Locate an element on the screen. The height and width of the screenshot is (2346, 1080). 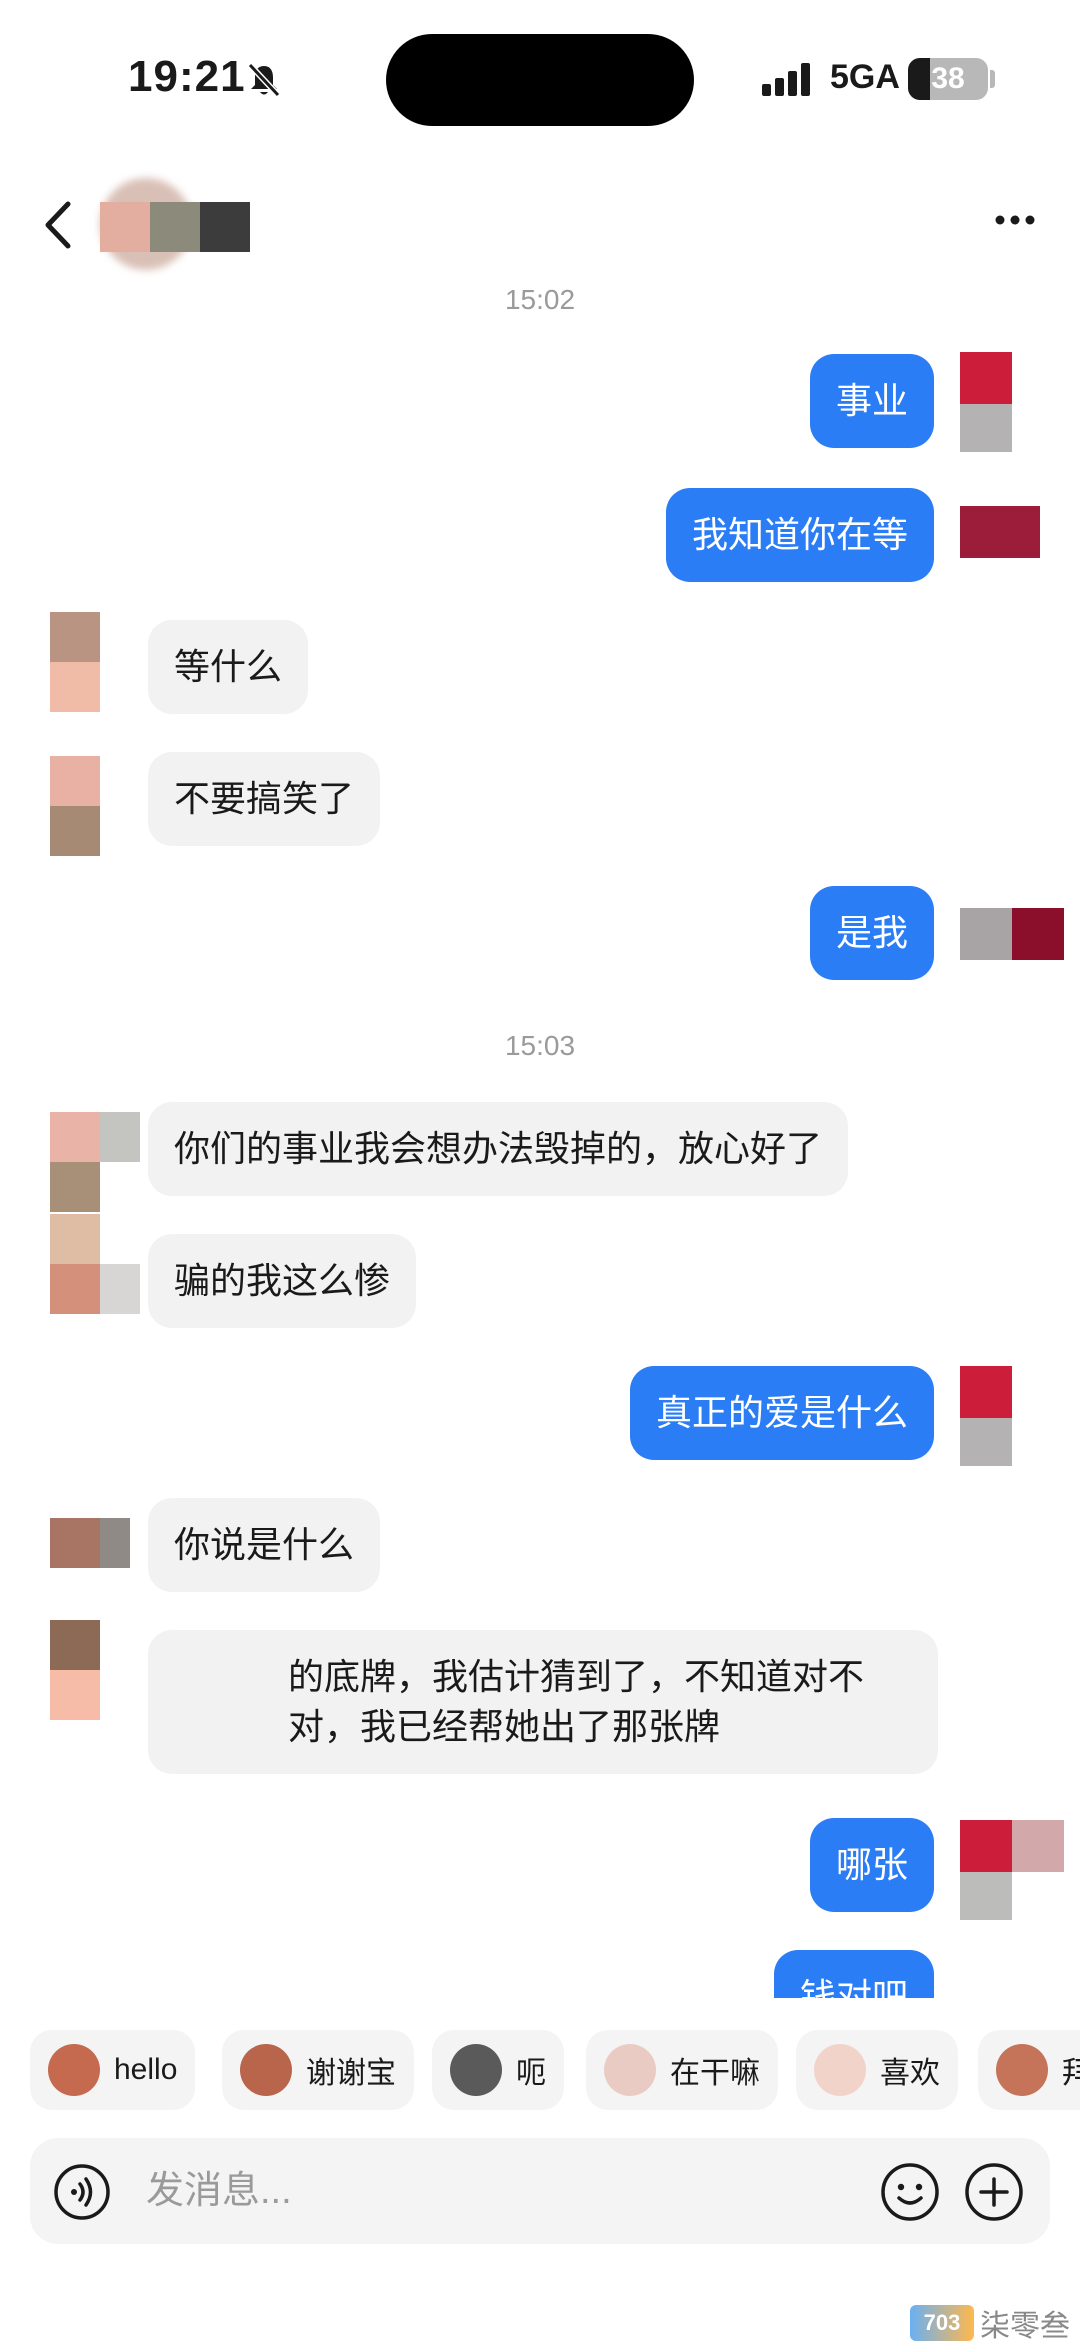
message-bubble-incoming: 你说是什么 is located at coordinates (264, 1545).